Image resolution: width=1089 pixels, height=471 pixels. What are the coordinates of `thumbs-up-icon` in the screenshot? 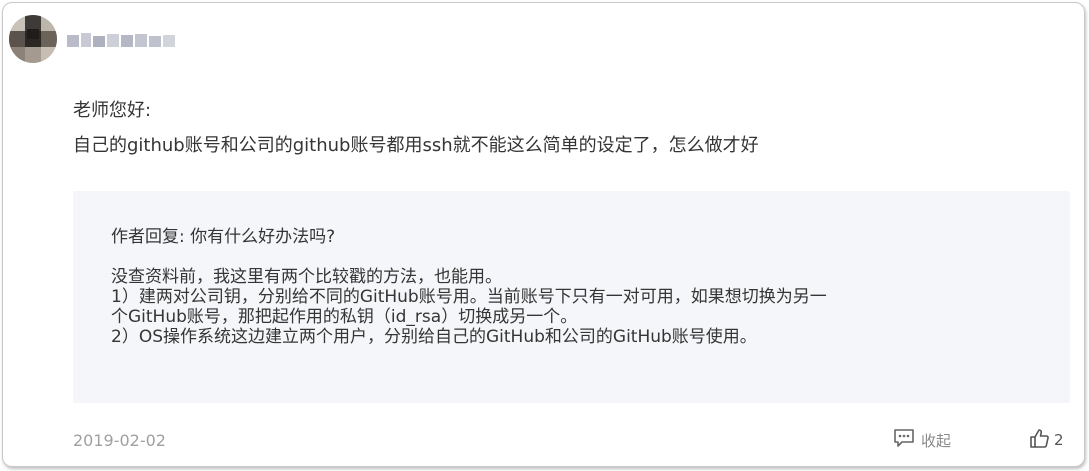 It's located at (1039, 440).